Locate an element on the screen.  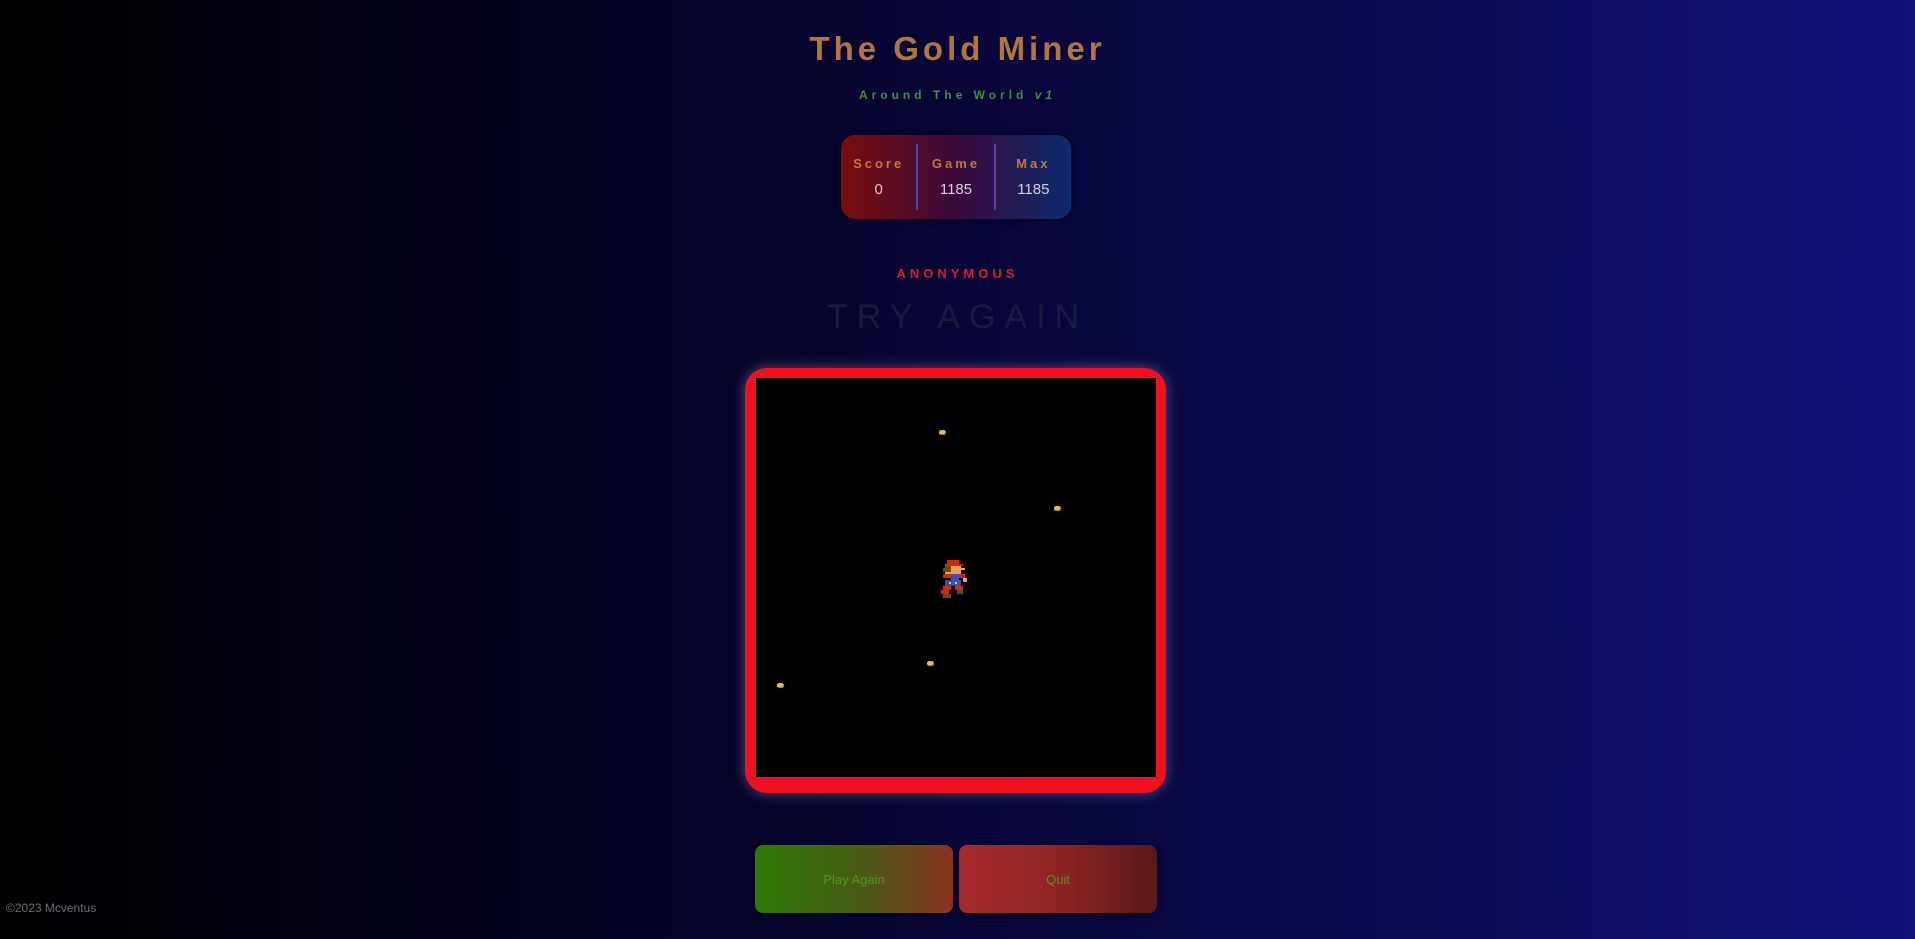
status-message: TRY AGAIN is located at coordinates (957, 317).